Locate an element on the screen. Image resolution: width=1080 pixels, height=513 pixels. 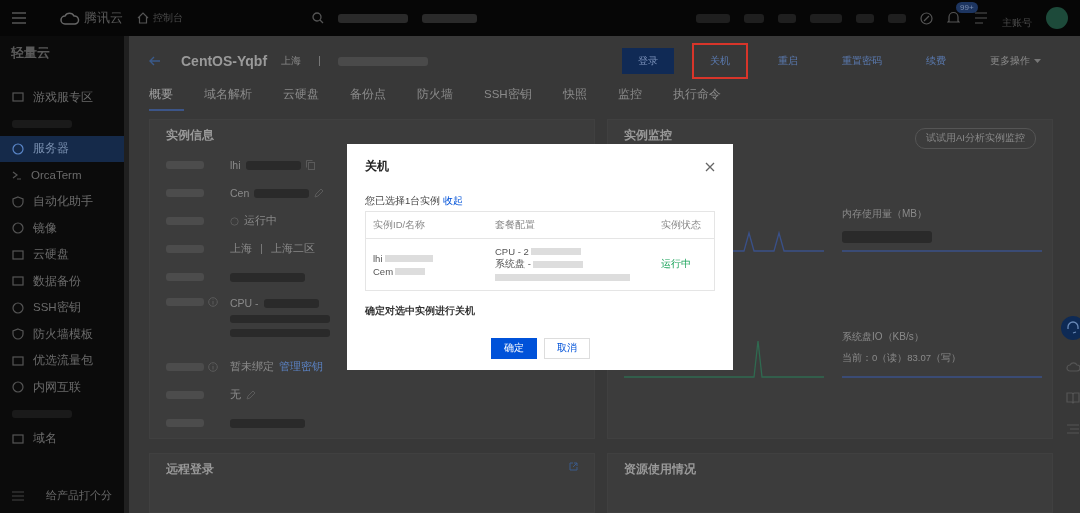
list-icon is located at coordinates (981, 18).